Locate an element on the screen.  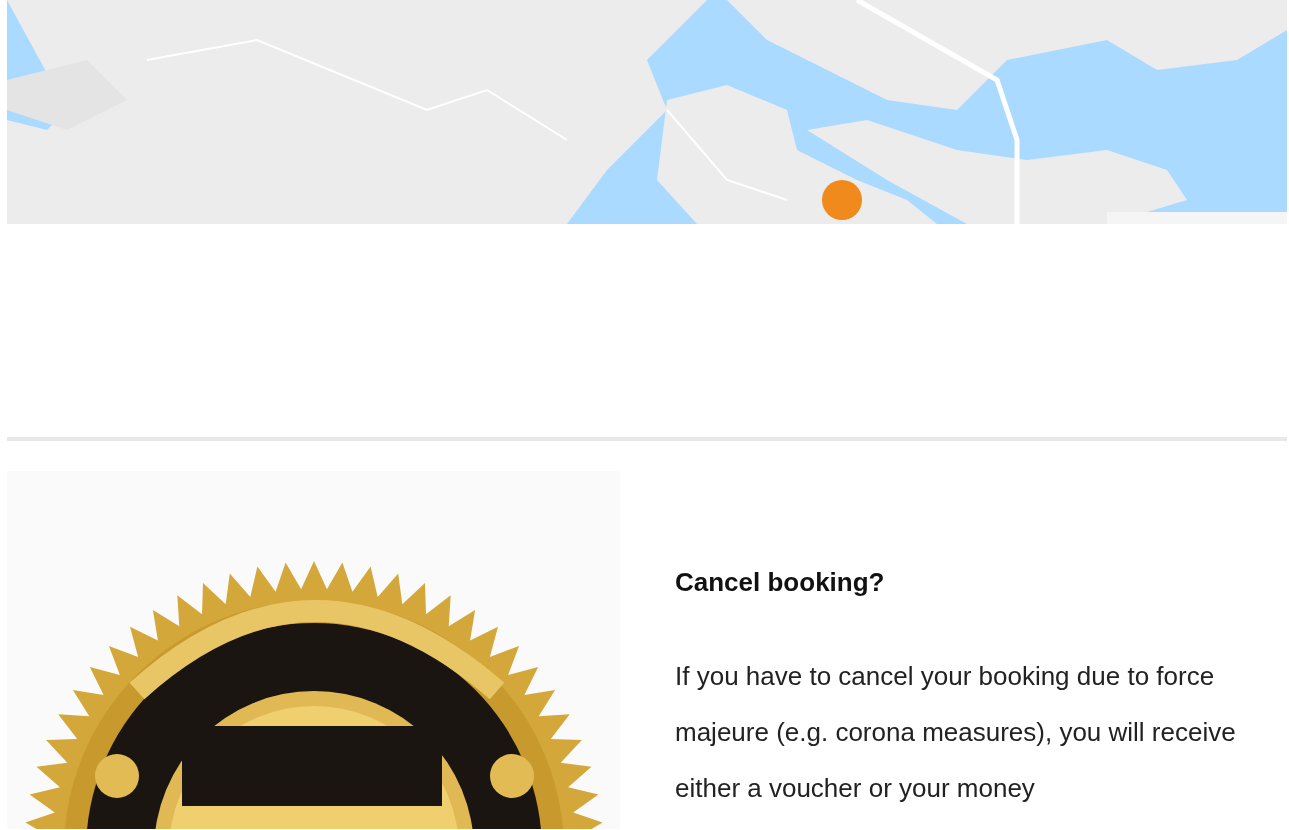
body-text: If you have to cancel your booking due to force majeure (e.g. corona measures), you will receive either a voucher or your money is located at coordinates (956, 732).